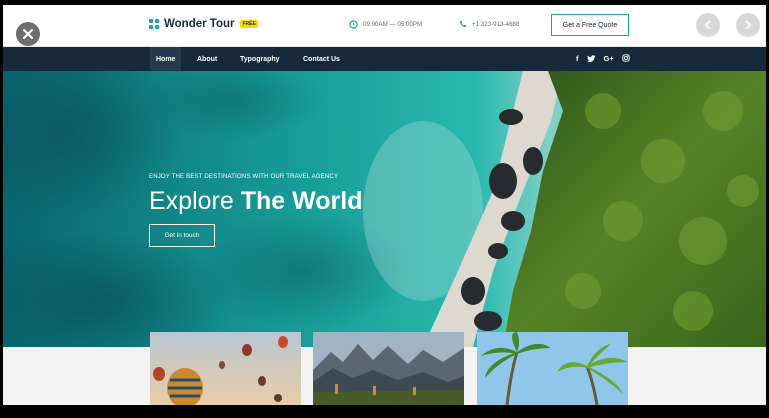 The height and width of the screenshot is (418, 769). I want to click on main-nav: Home About Typography Contact Us f G+, so click(384, 59).